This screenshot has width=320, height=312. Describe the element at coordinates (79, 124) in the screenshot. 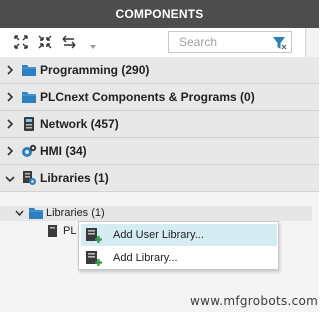

I see `category-label: Network (457)` at that location.